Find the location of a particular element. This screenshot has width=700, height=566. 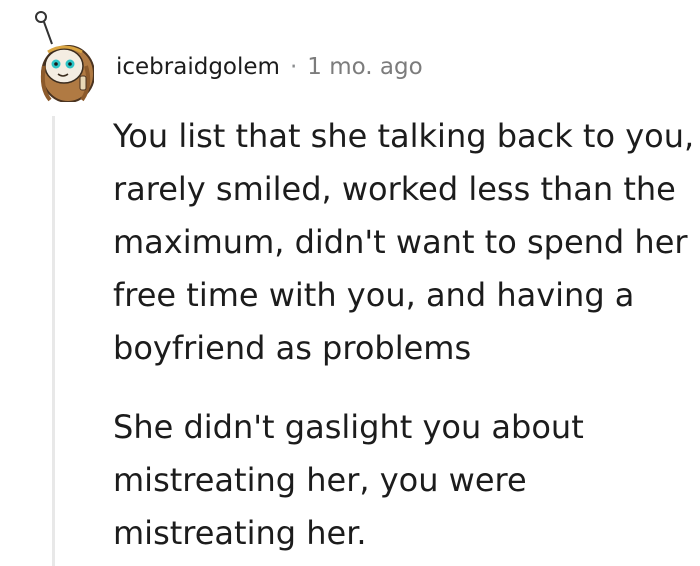

comment-header: icebraidgolem · 1 mo. ago is located at coordinates (269, 67).